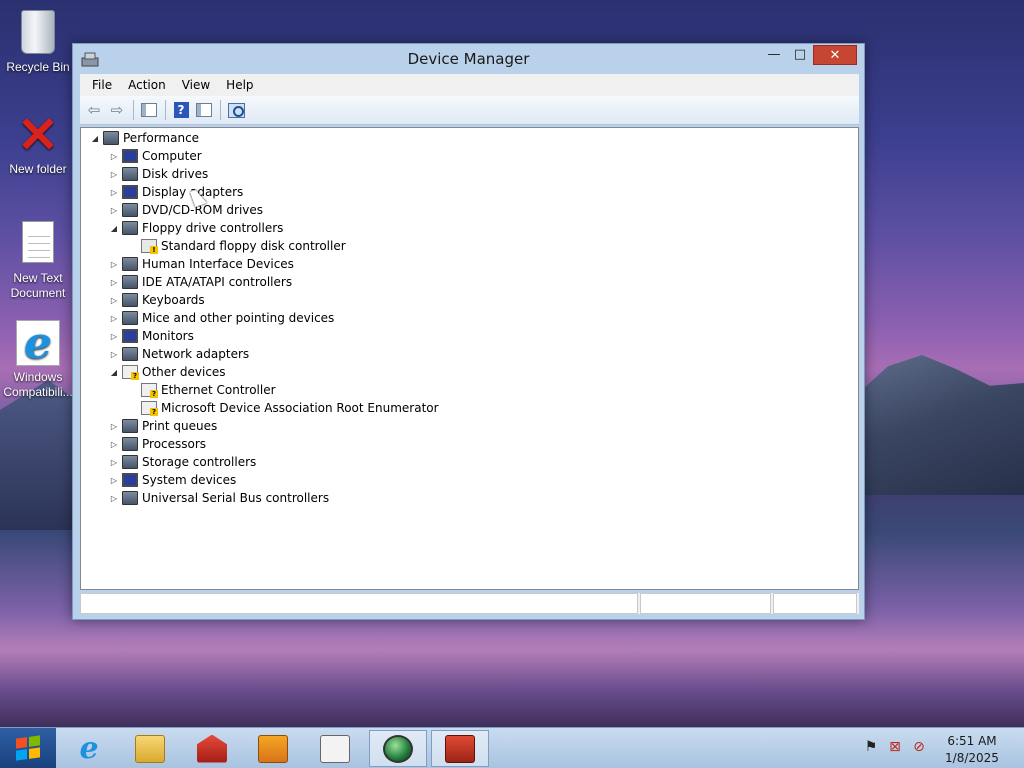 This screenshot has width=1024, height=768. I want to click on taskbar-globe-app, so click(398, 748).